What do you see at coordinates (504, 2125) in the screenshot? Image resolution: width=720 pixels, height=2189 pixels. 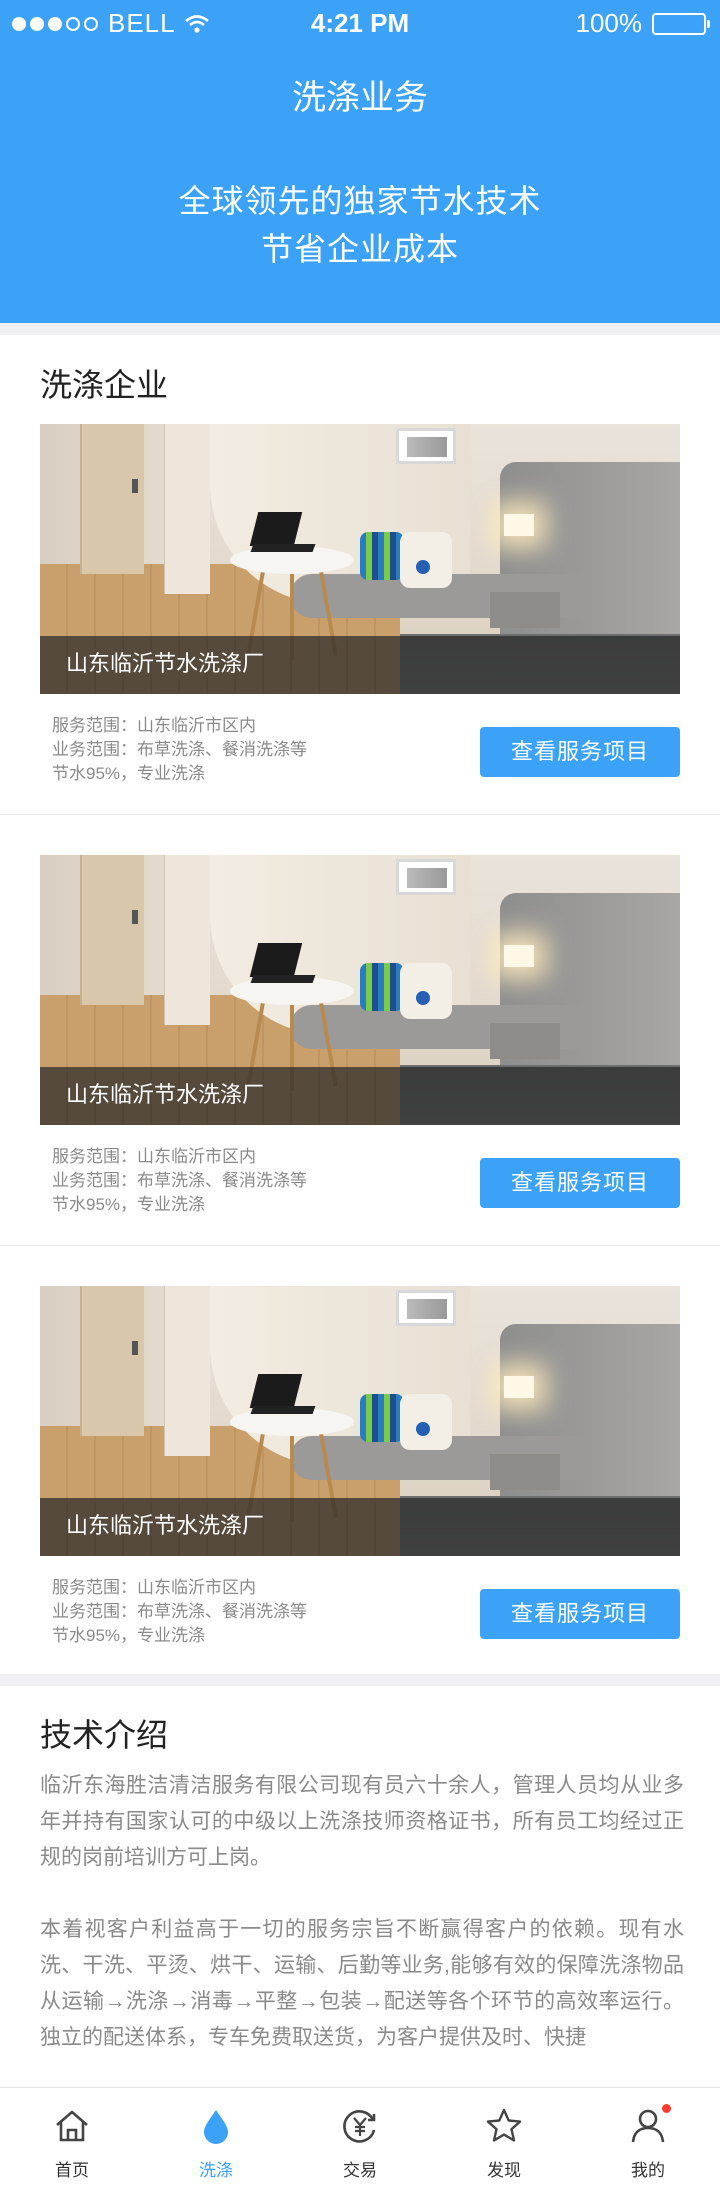 I see `star-icon` at bounding box center [504, 2125].